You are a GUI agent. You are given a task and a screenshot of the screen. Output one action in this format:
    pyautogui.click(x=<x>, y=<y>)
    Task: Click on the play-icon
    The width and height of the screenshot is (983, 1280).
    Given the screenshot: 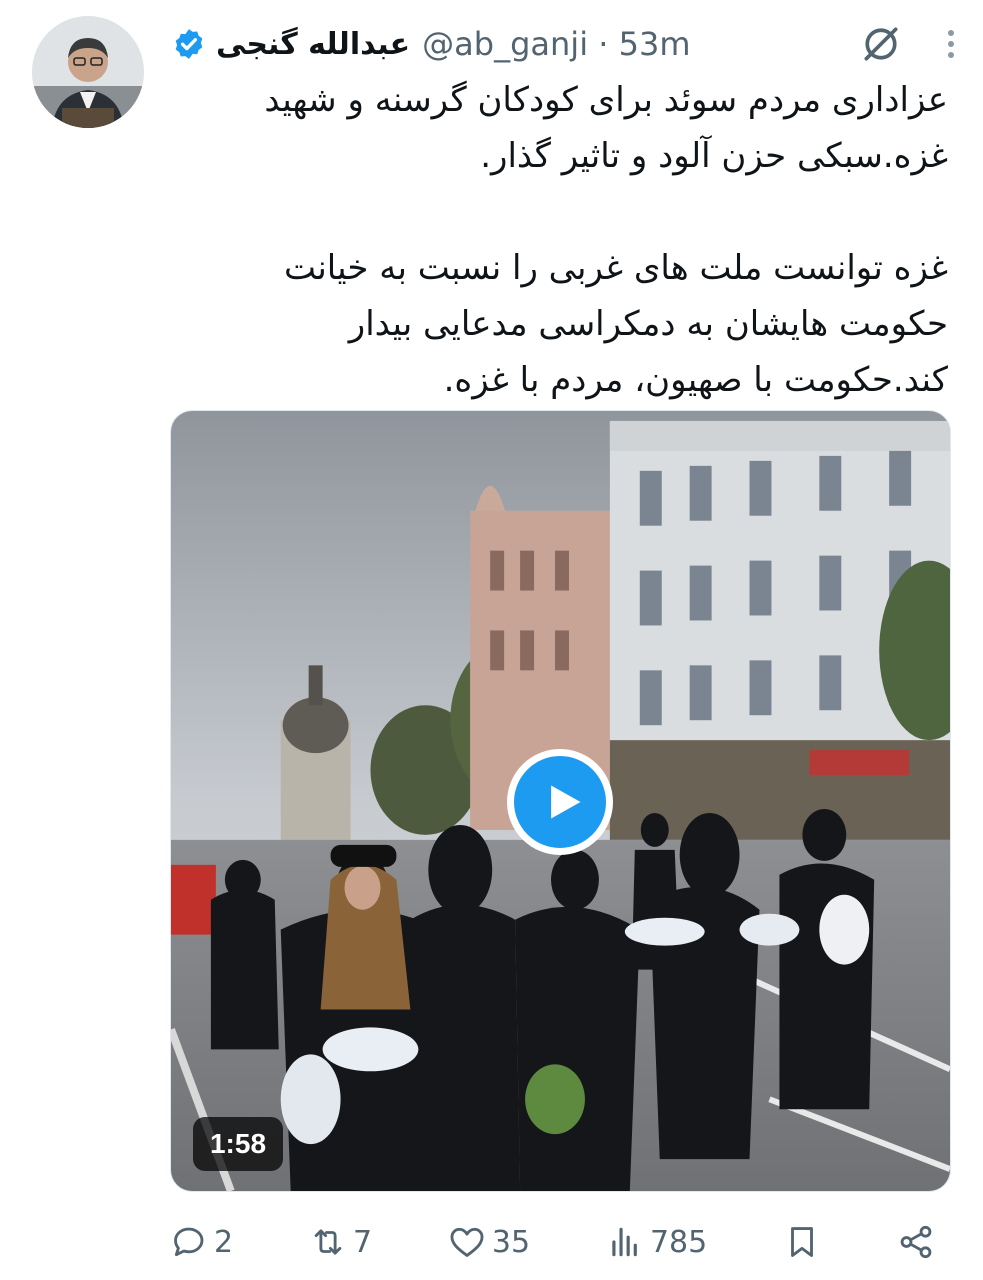 What is the action you would take?
    pyautogui.click(x=566, y=802)
    